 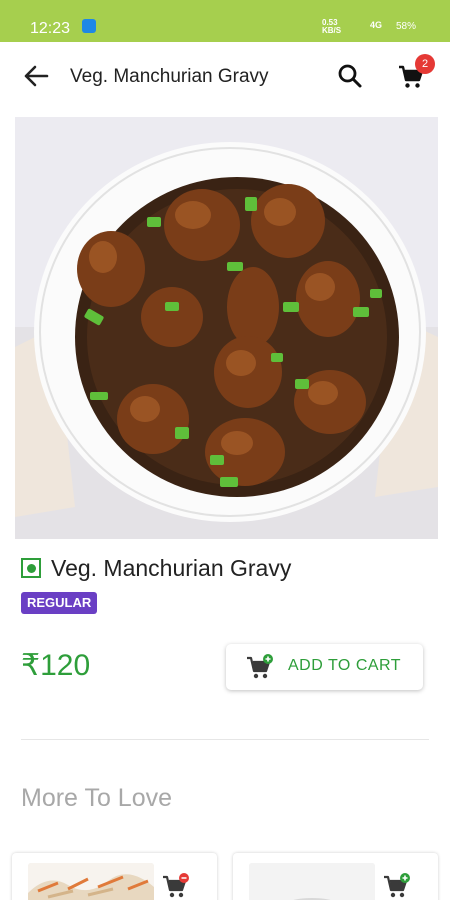 I want to click on signal-indicator: 4G, so click(x=376, y=25).